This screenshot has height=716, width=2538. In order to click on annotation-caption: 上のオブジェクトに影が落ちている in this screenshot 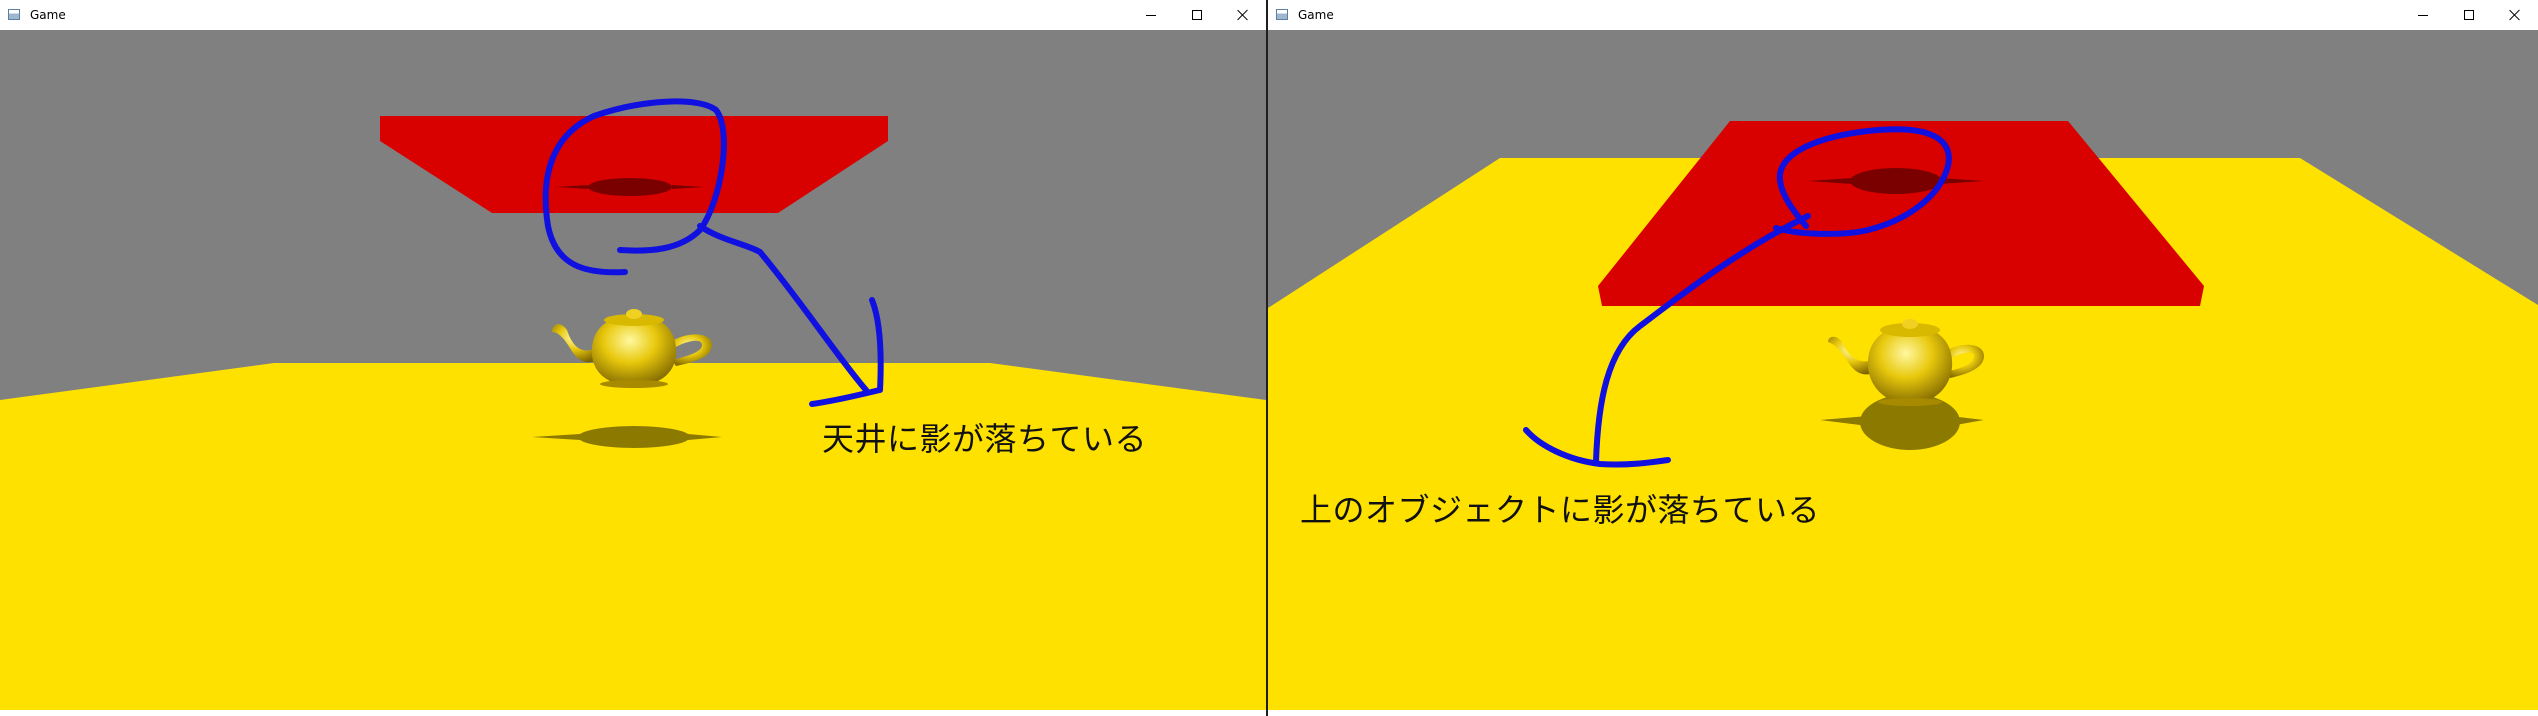, I will do `click(1560, 510)`.